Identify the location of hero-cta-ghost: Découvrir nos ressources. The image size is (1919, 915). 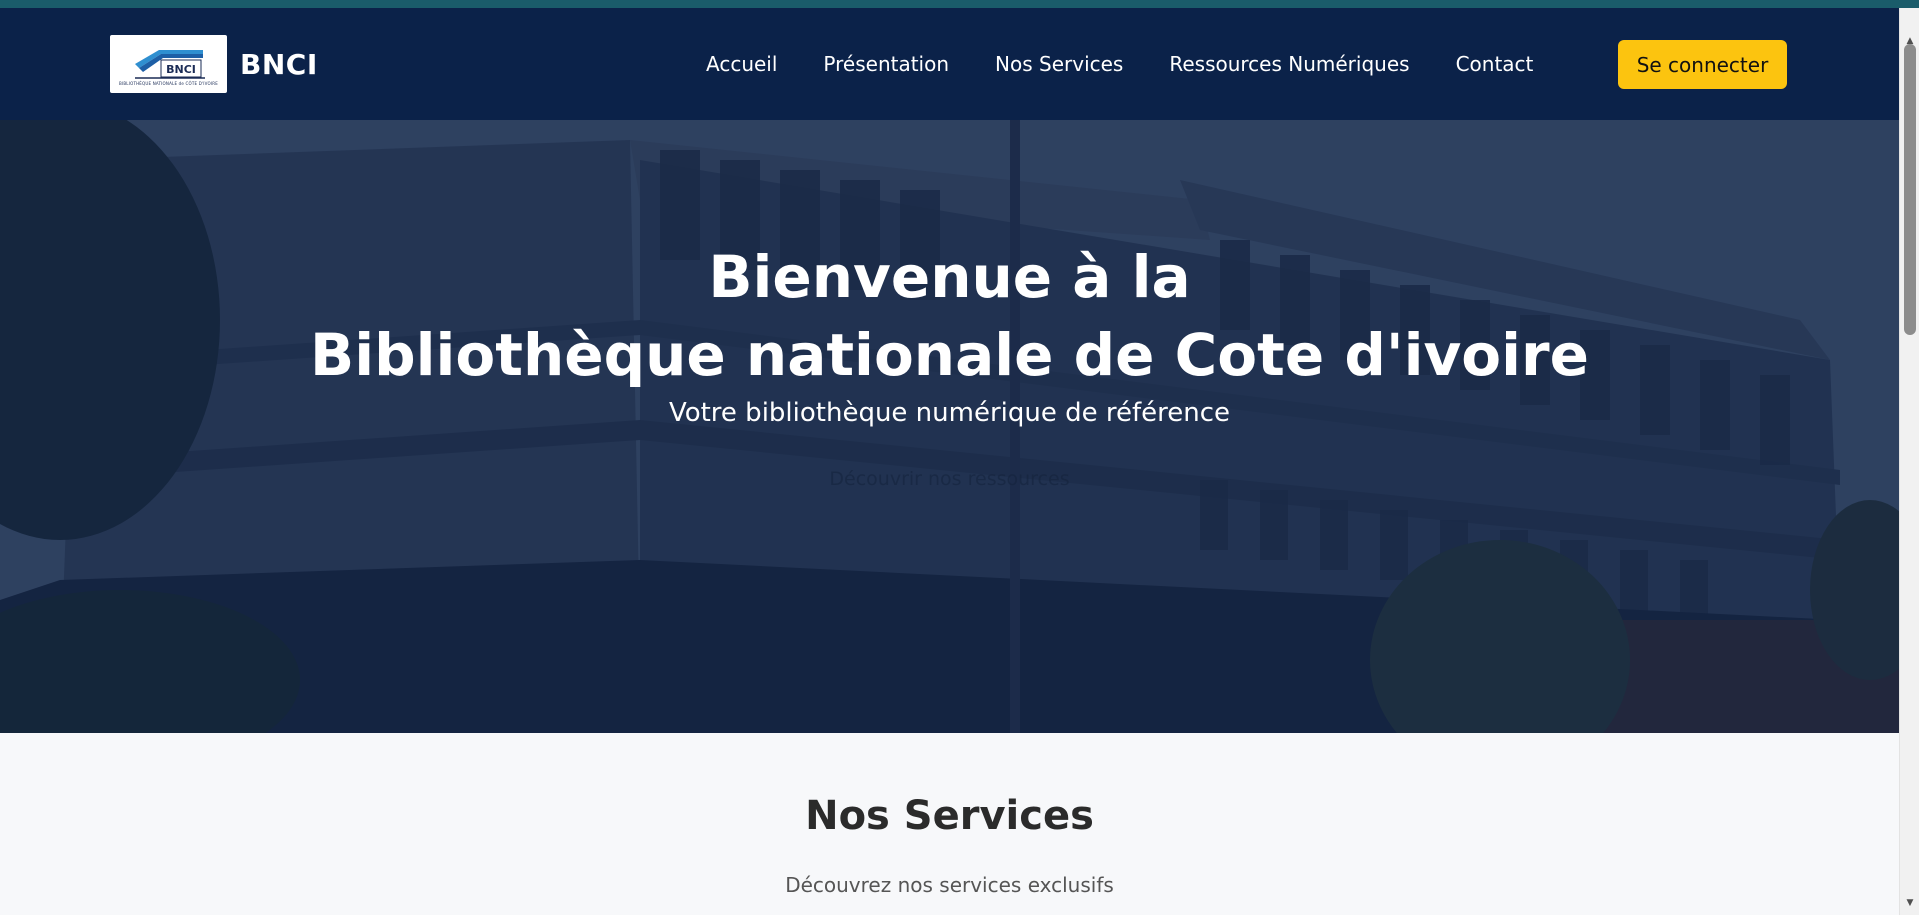
(949, 479).